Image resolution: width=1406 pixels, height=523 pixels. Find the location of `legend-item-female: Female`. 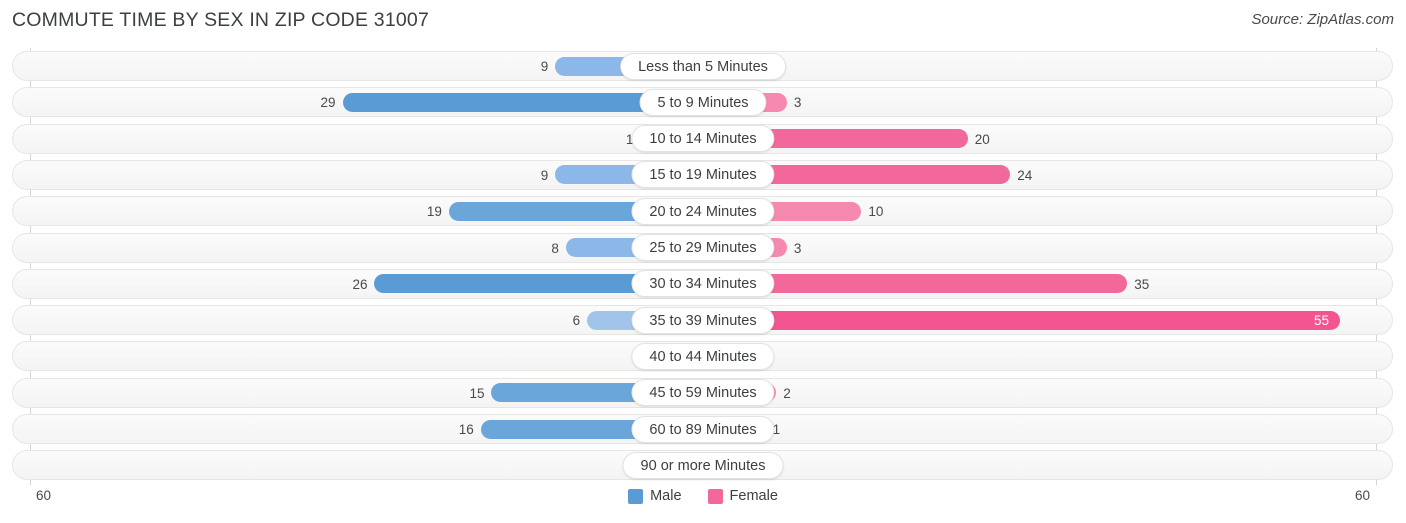

legend-item-female: Female is located at coordinates (742, 496).